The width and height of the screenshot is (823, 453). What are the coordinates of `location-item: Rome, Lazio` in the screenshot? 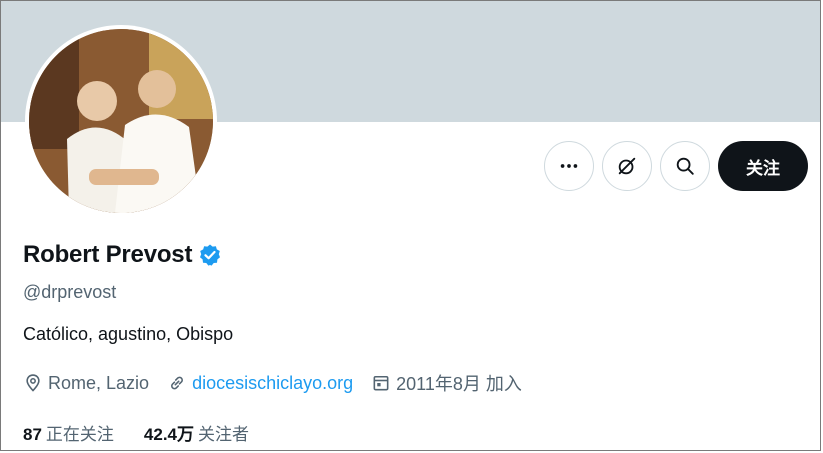 It's located at (86, 383).